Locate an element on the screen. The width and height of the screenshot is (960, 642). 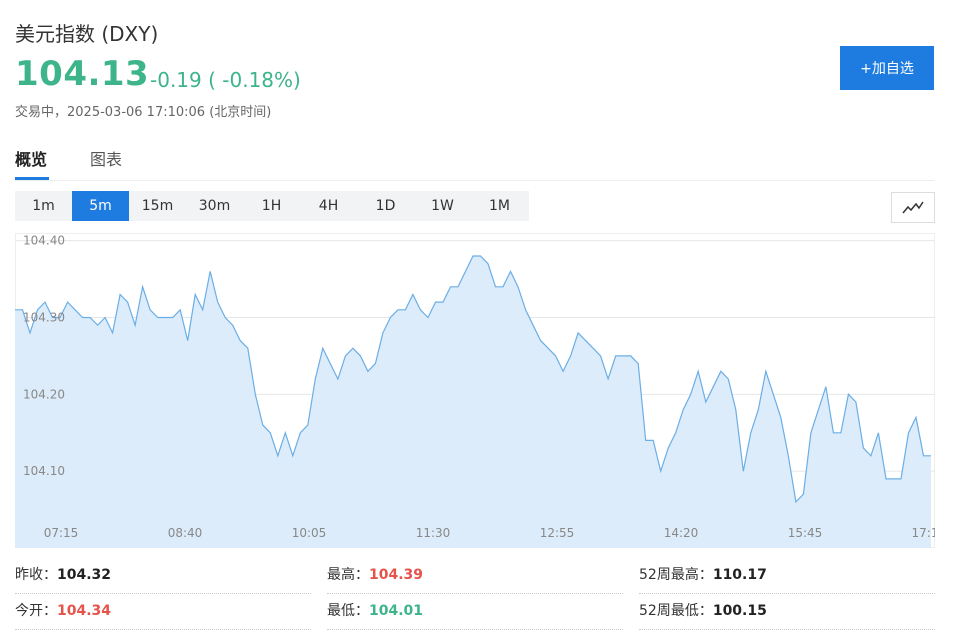
x-tick-label: 10:05 is located at coordinates (309, 533).